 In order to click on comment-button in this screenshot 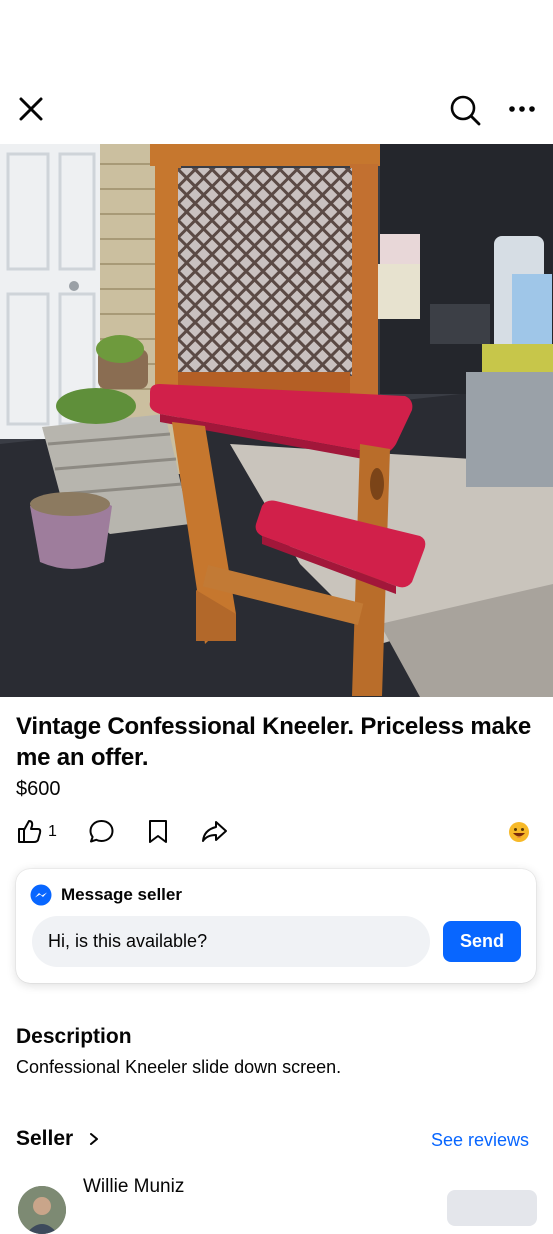, I will do `click(101, 831)`.